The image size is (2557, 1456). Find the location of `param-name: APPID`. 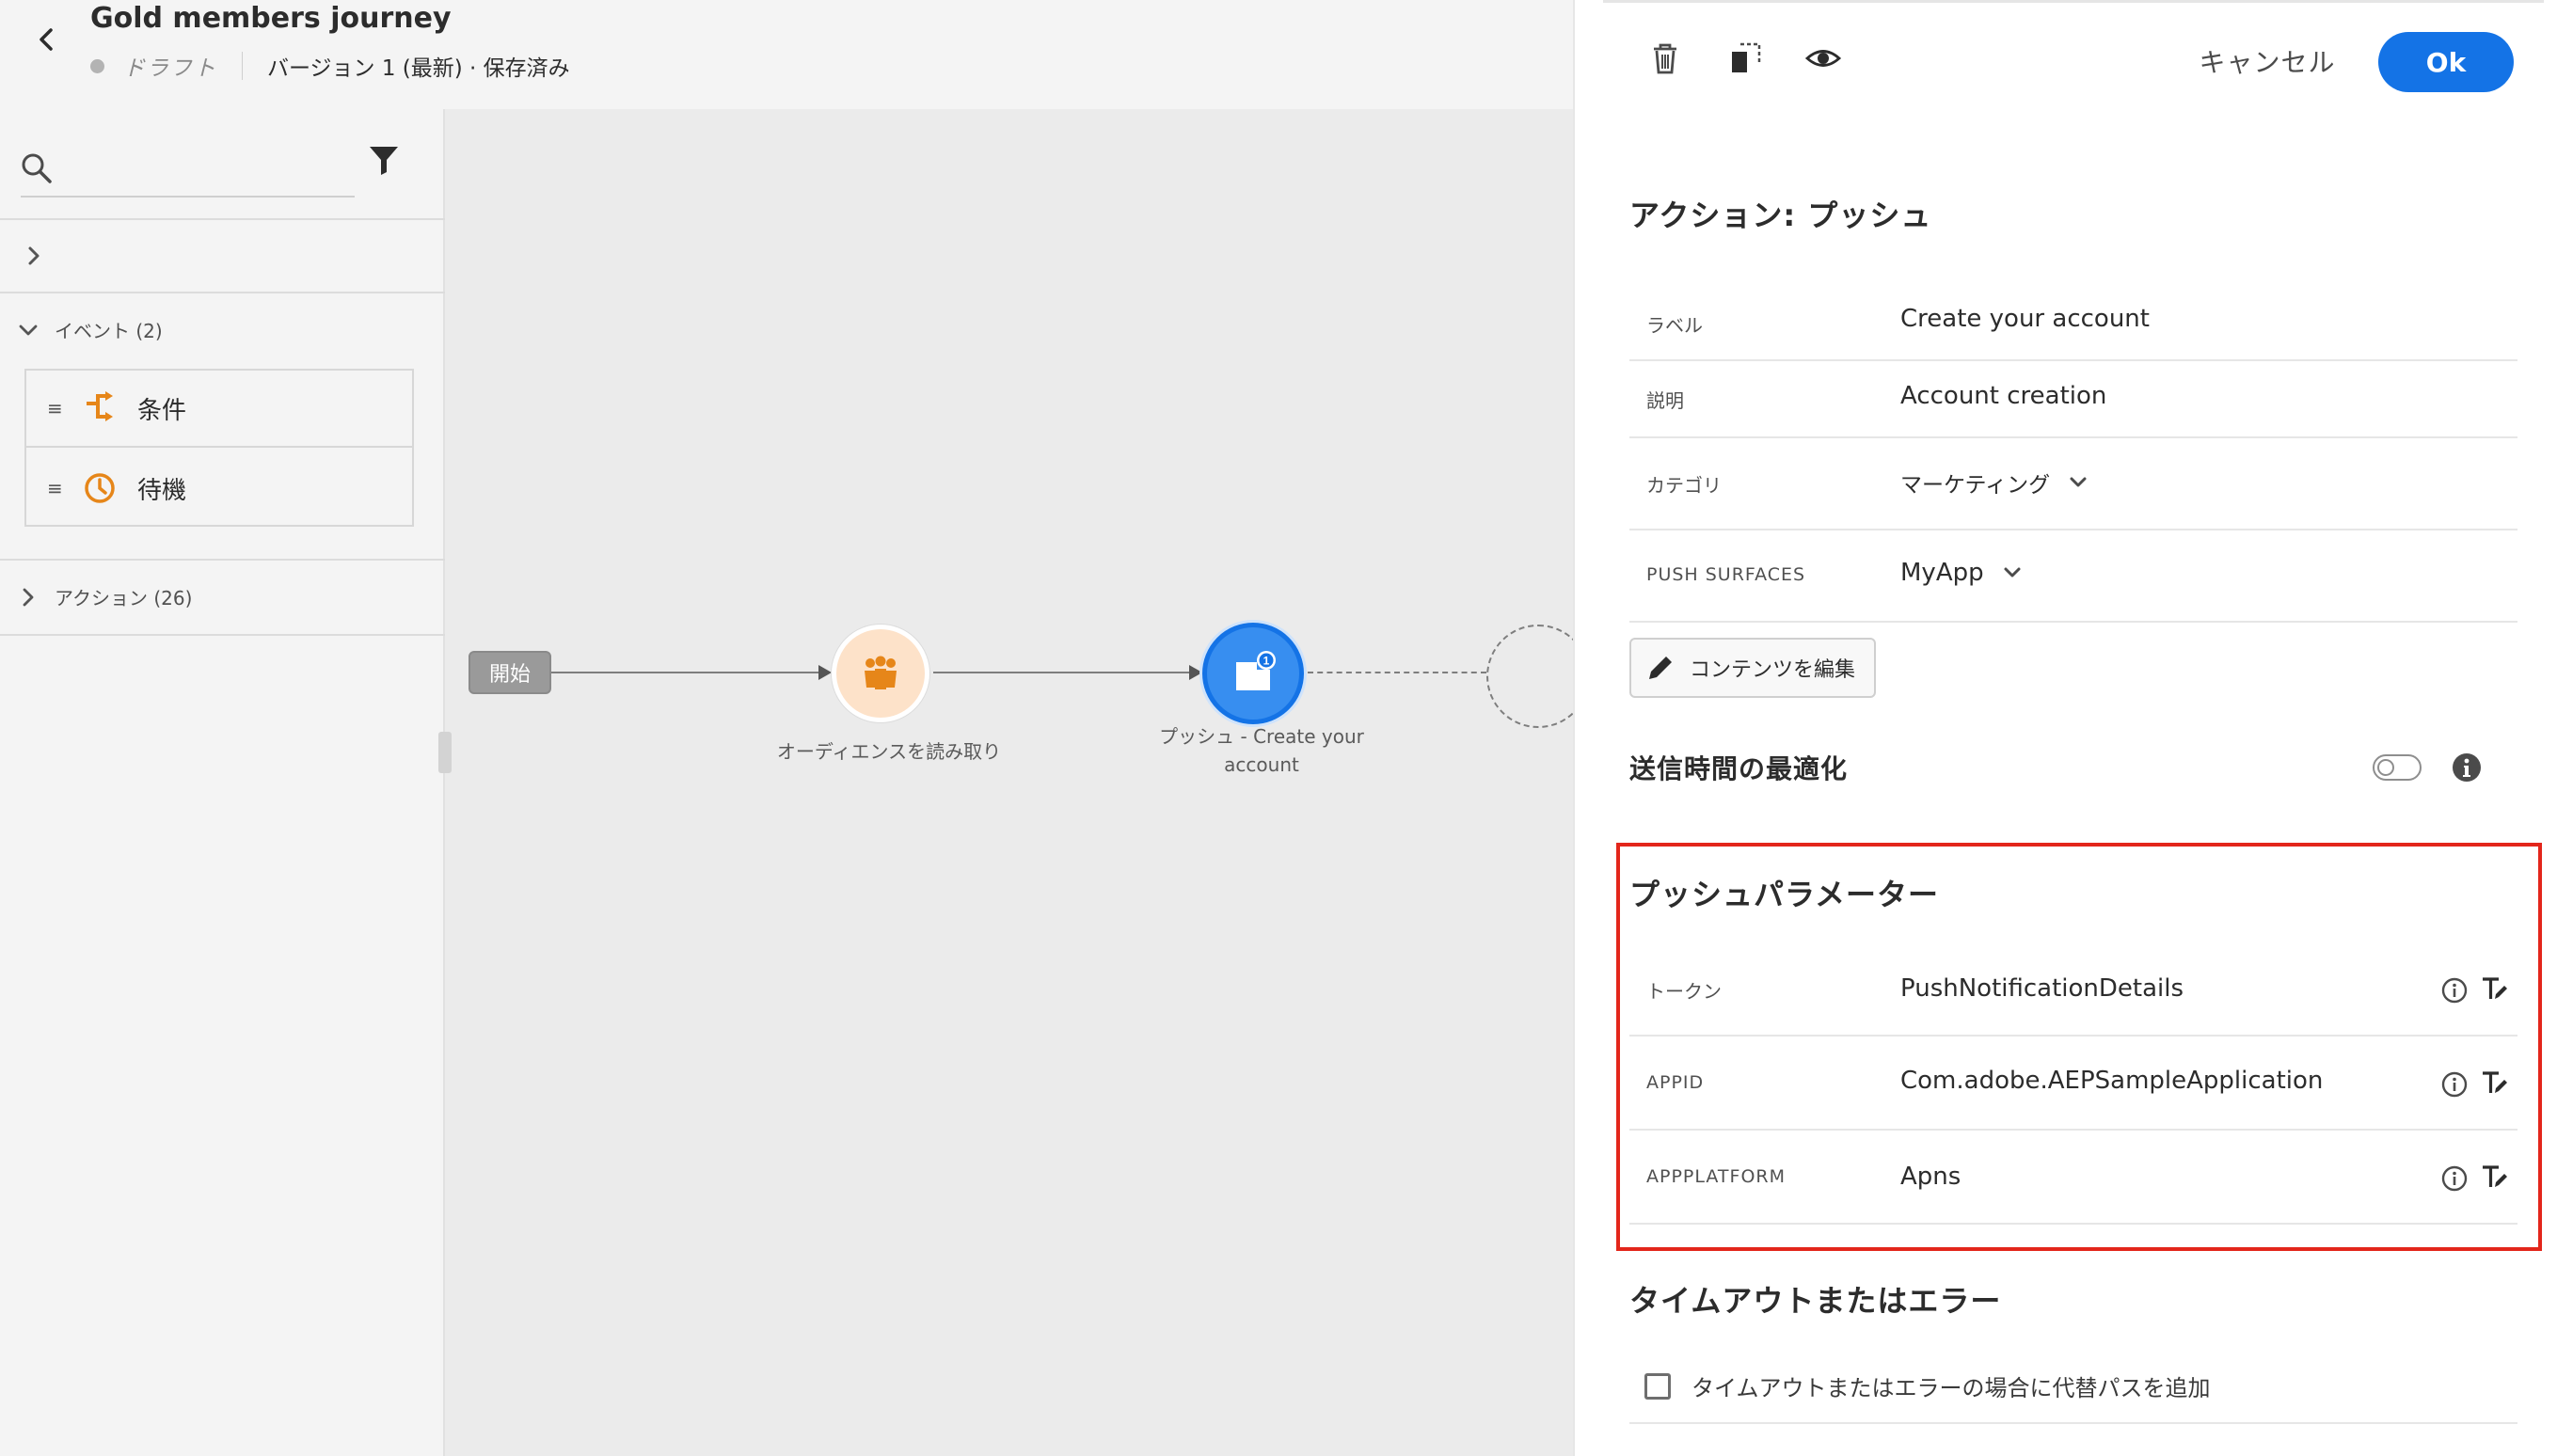

param-name: APPID is located at coordinates (1675, 1082).